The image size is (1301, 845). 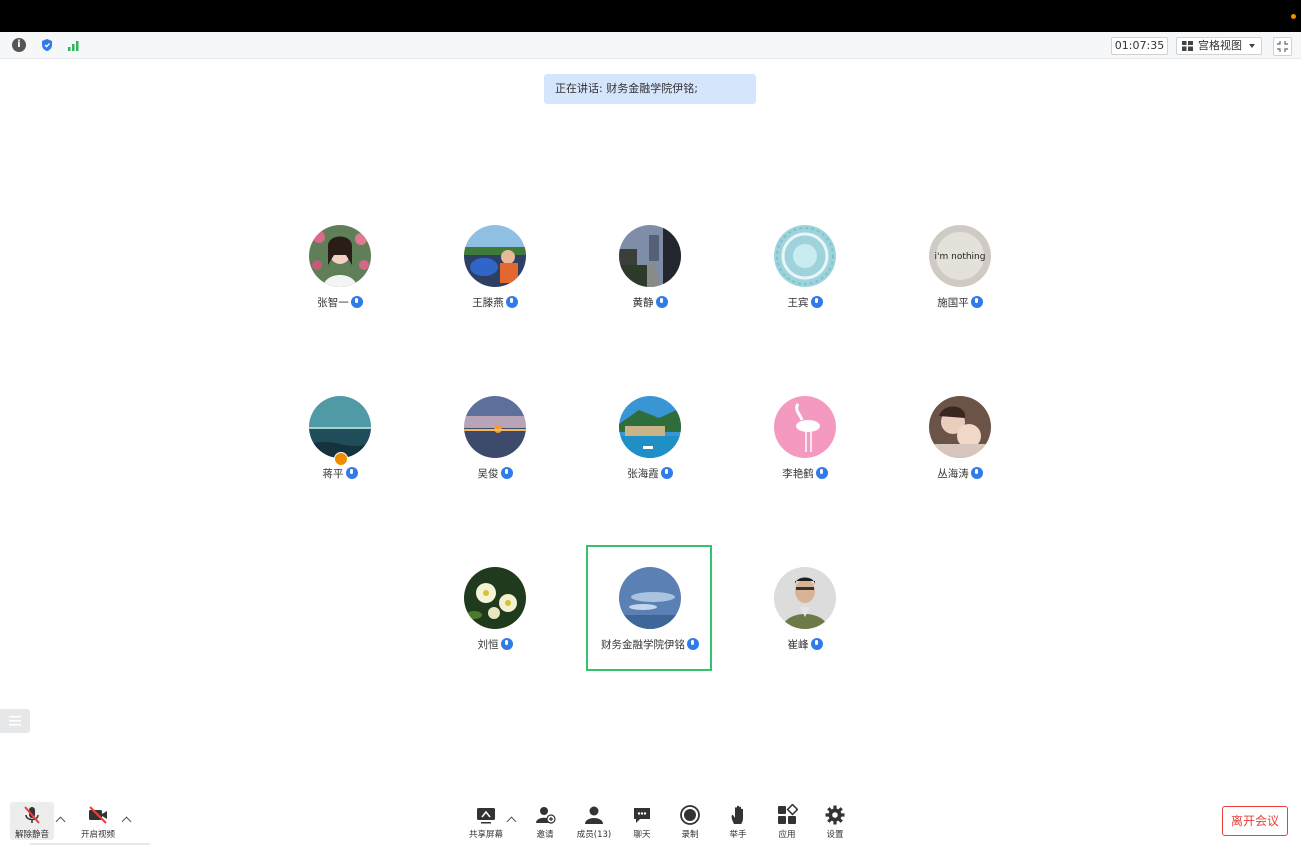 What do you see at coordinates (546, 815) in the screenshot?
I see `add-user-icon` at bounding box center [546, 815].